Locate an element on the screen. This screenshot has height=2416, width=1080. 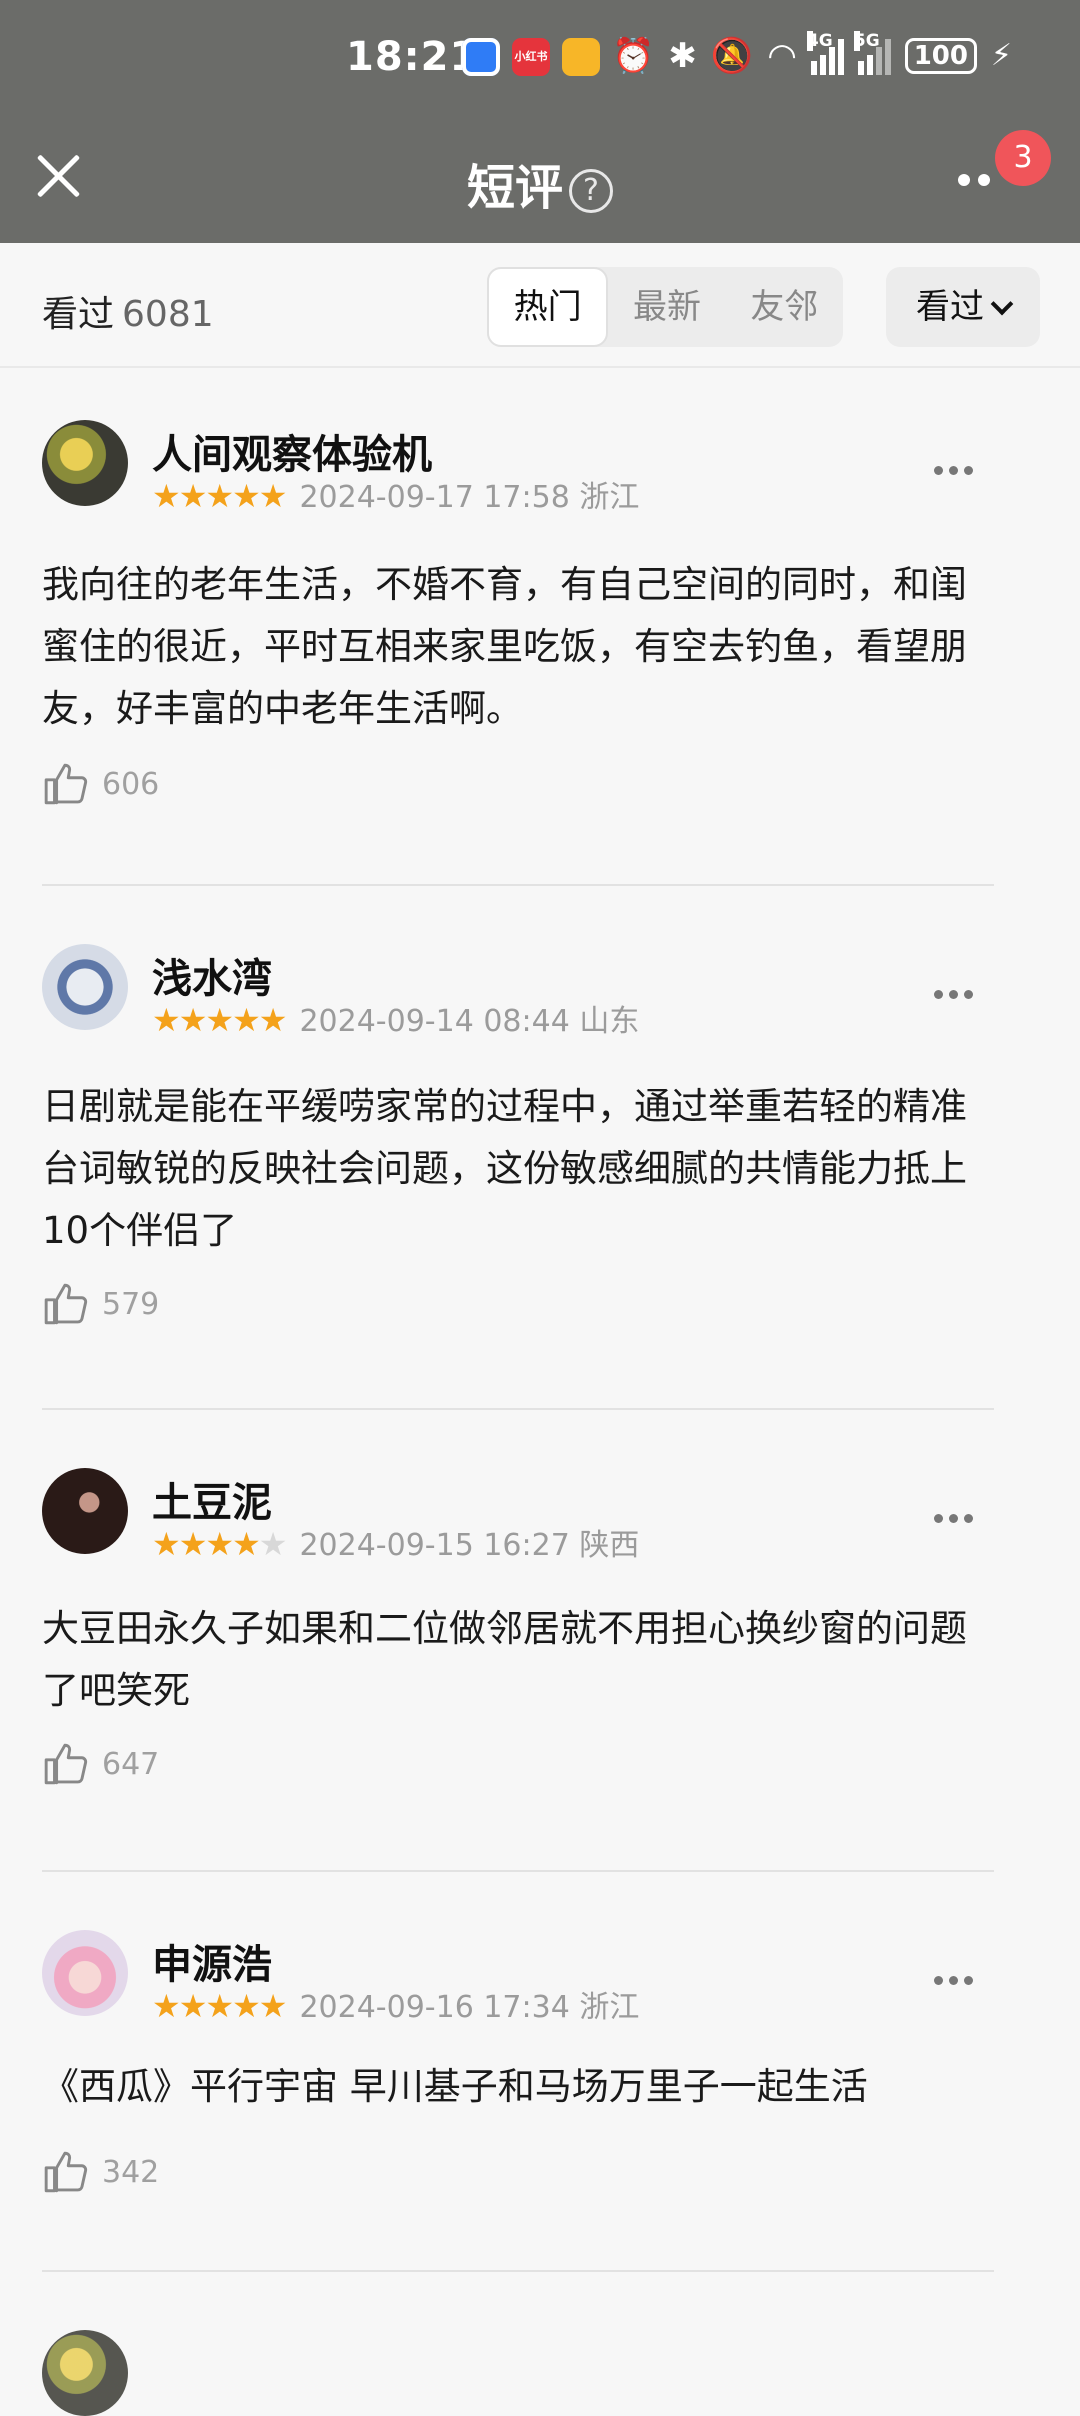
chick-app-icon is located at coordinates (581, 57).